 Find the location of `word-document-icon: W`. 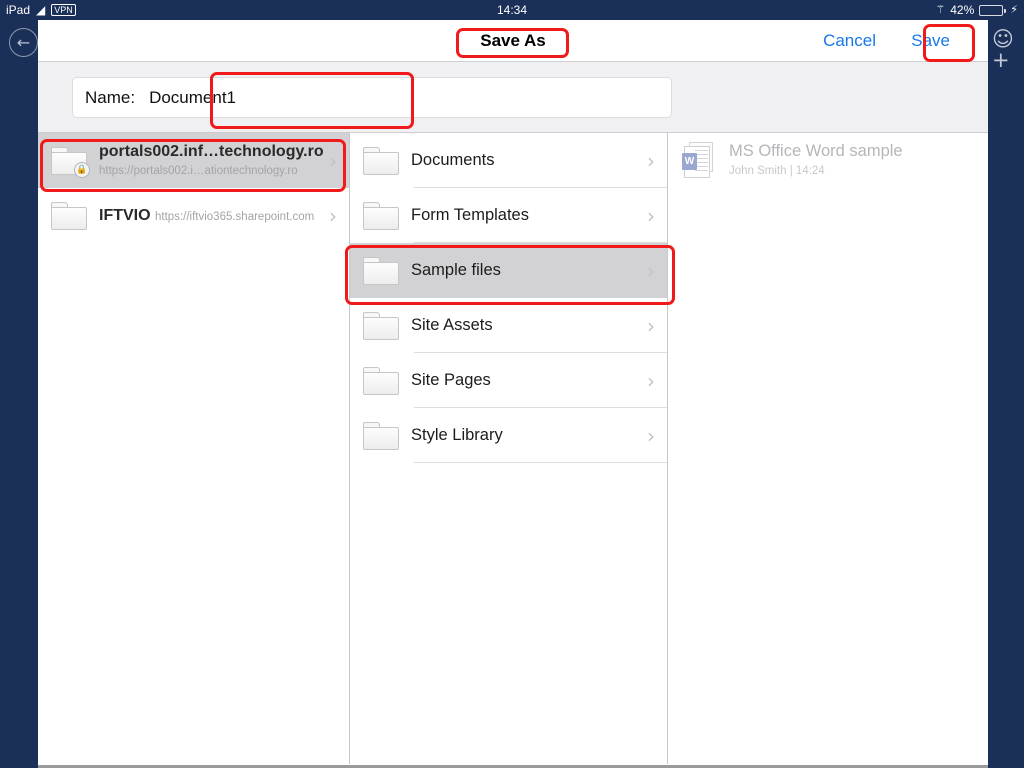

word-document-icon: W is located at coordinates (698, 160).